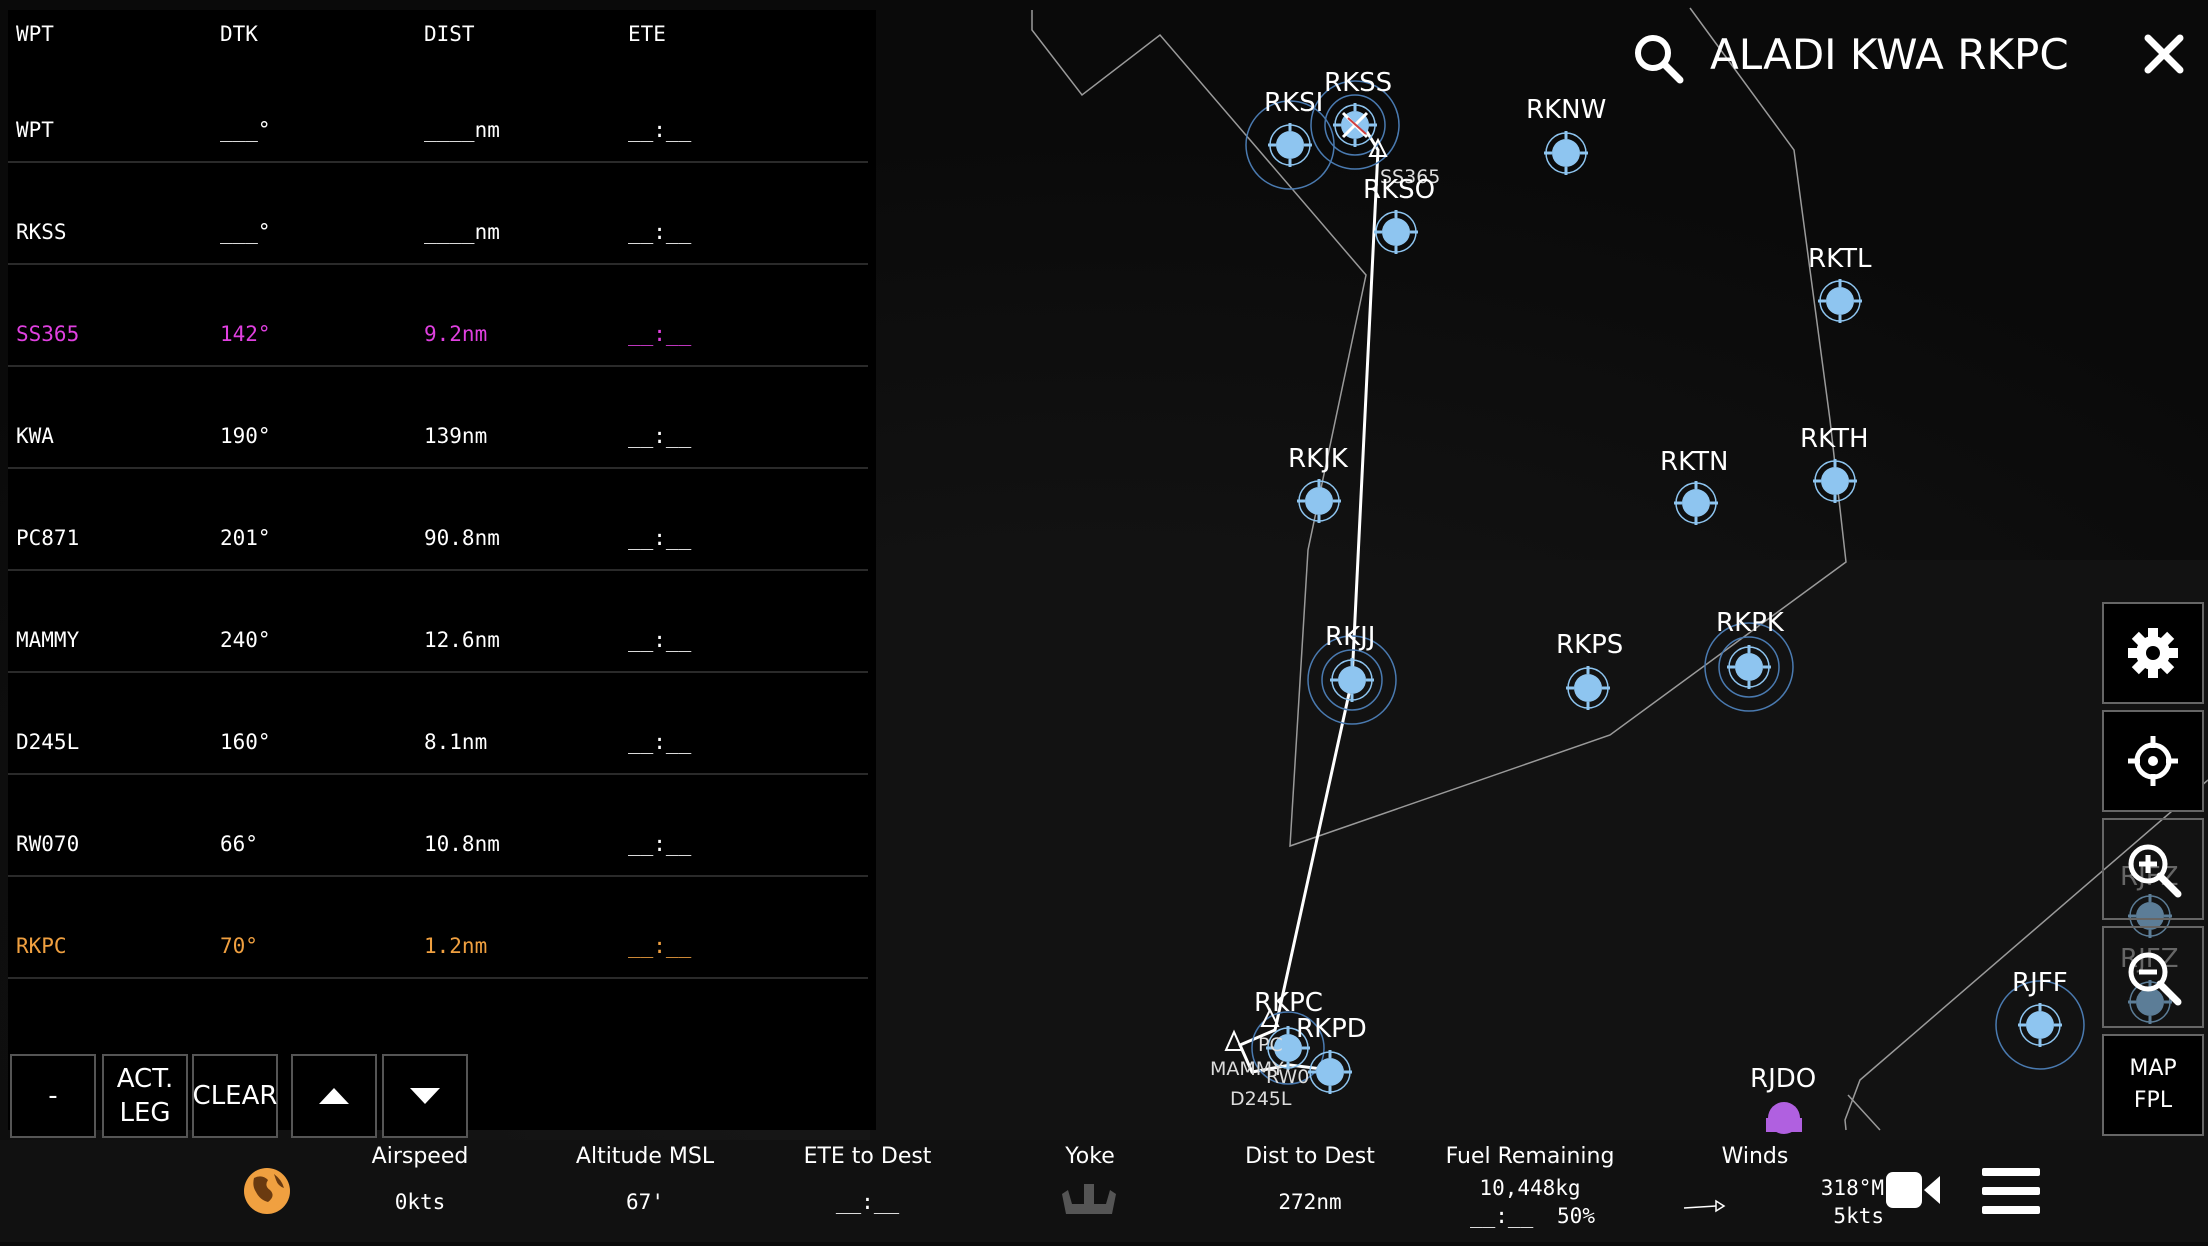  I want to click on search-query: ALADI KWA RKPC, so click(1889, 54).